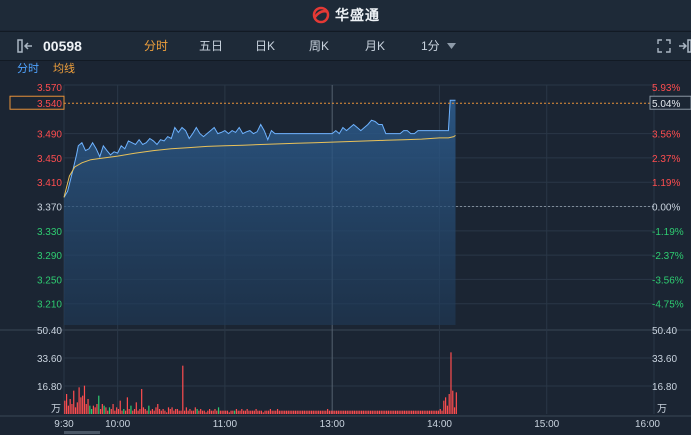 Image resolution: width=691 pixels, height=435 pixels. Describe the element at coordinates (49, 135) in the screenshot. I see `price-tick-label: 3.490` at that location.